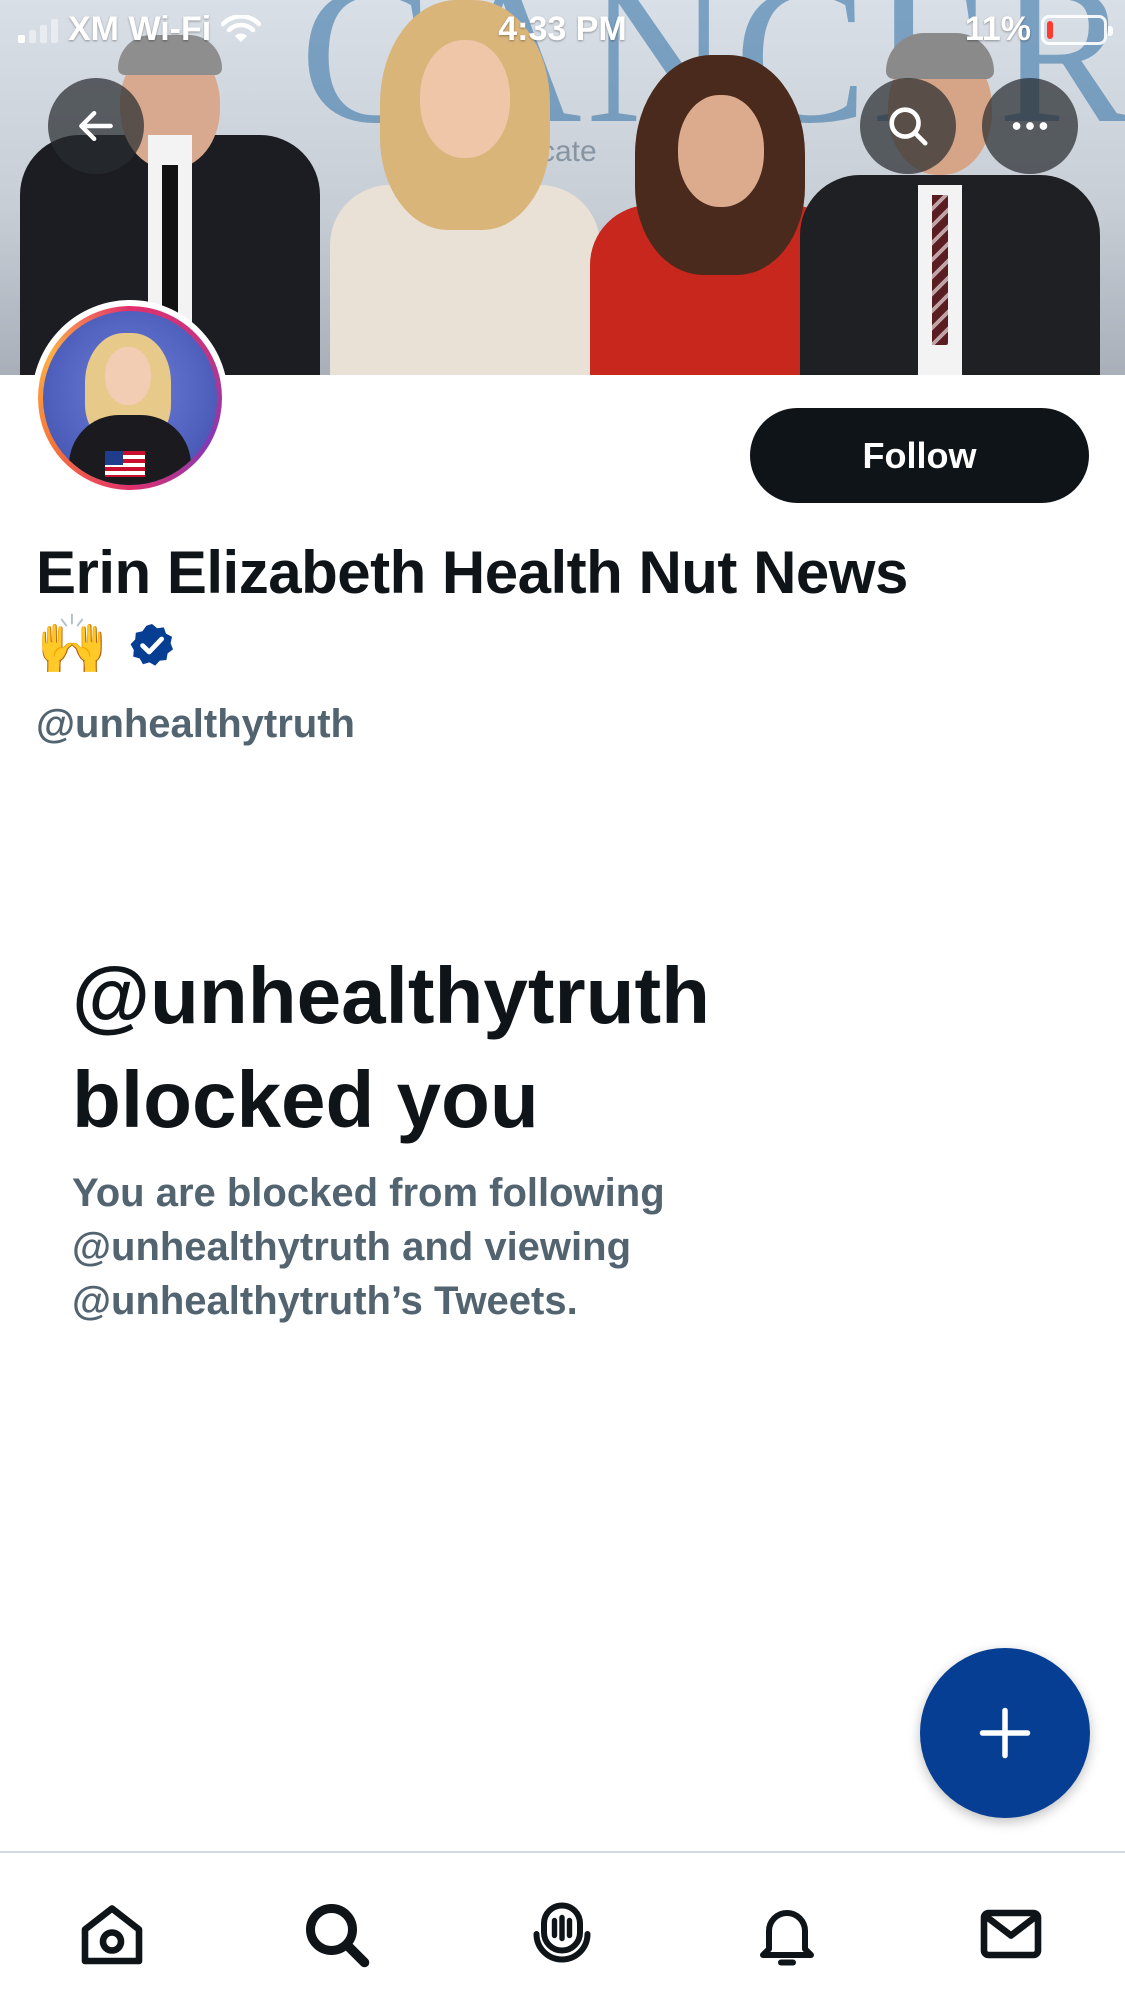 The height and width of the screenshot is (2001, 1125). I want to click on tab-messages, so click(1011, 1934).